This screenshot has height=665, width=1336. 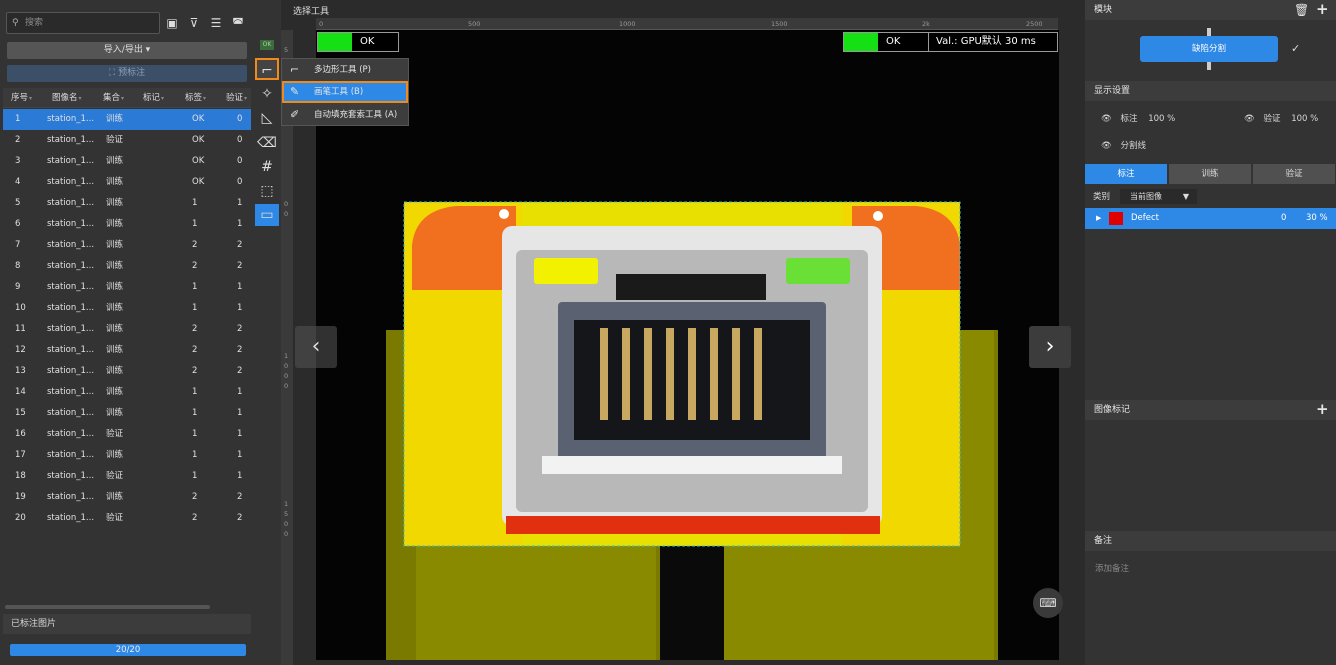 What do you see at coordinates (127, 182) in the screenshot?
I see `table-row: 4 station_1... 训练 OK 0` at bounding box center [127, 182].